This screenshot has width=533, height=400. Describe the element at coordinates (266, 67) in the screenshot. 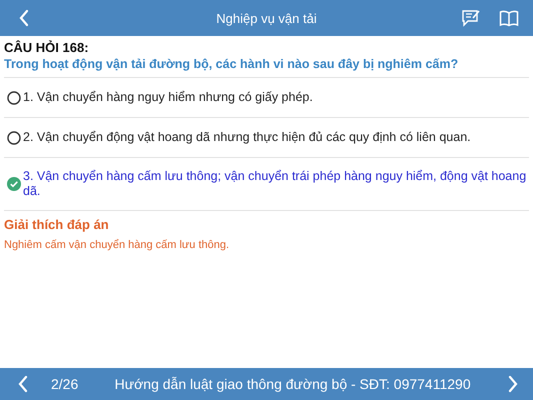

I see `question-text: Trong hoạt động vận tải đường bộ, các hành vi nào sau đây bị nghiêm cấm?` at that location.